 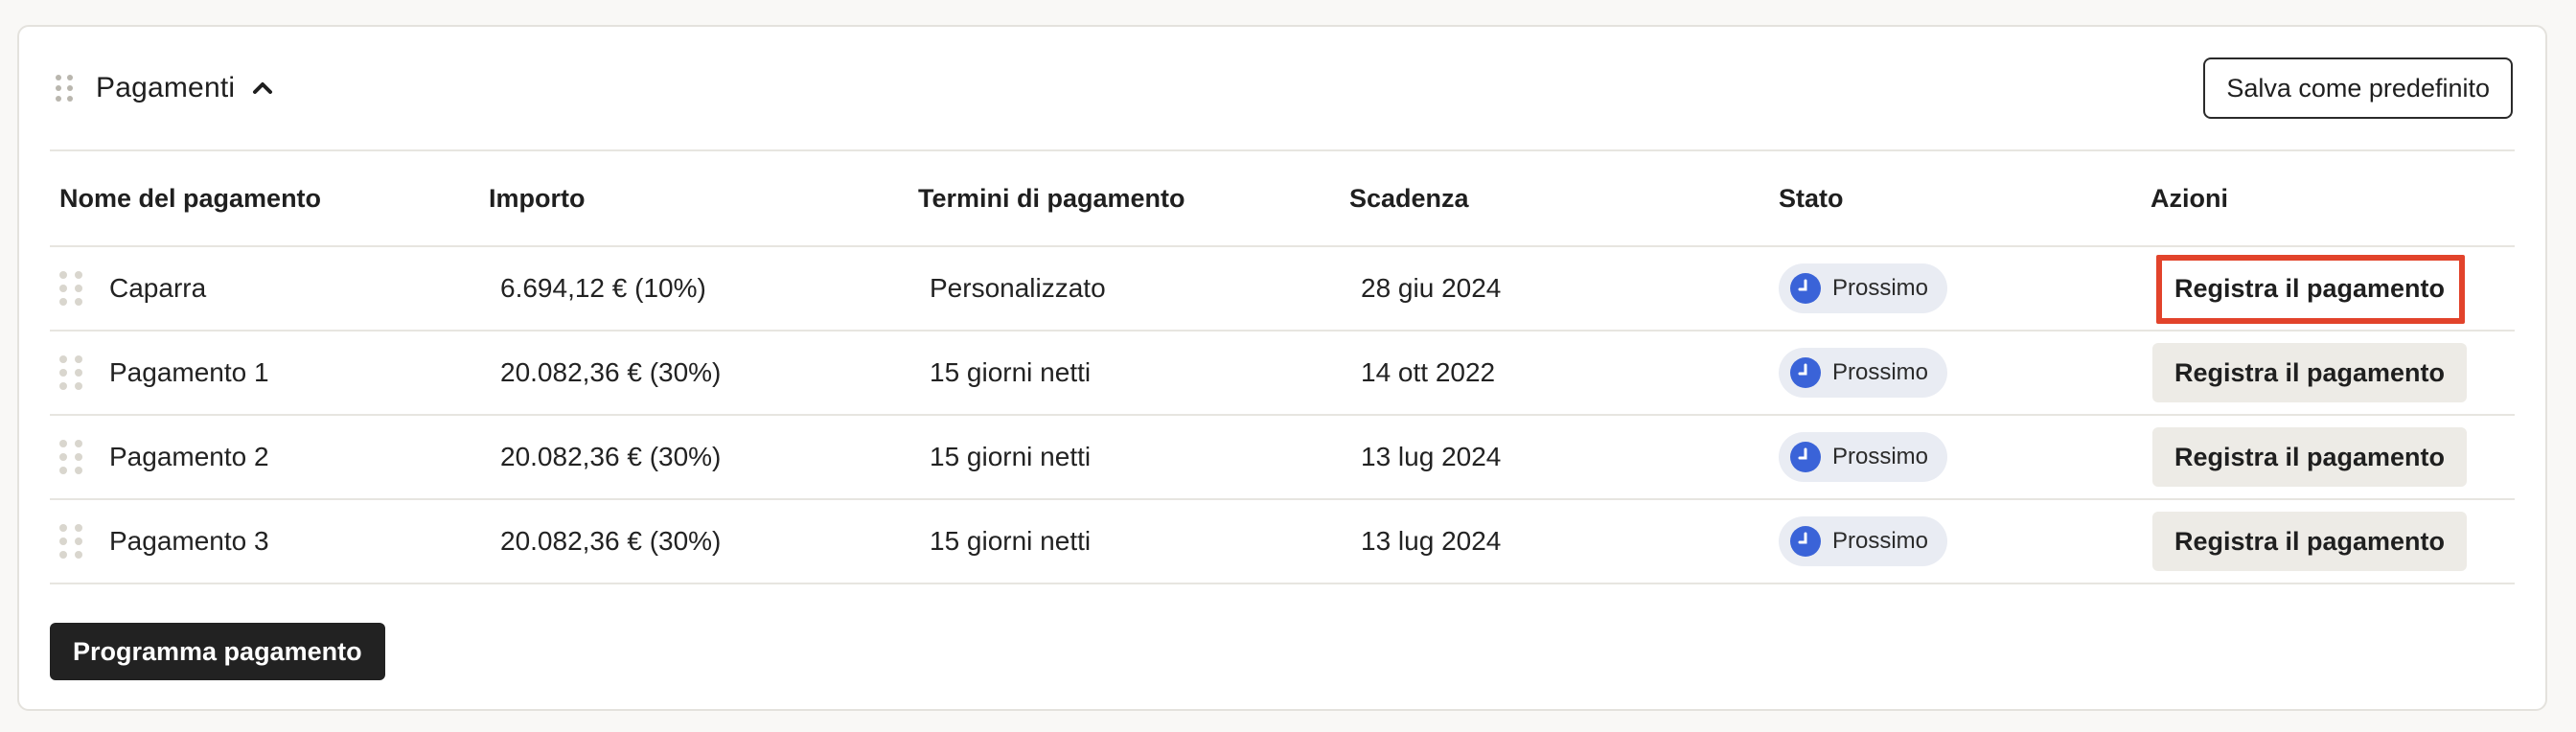 I want to click on column-header-status: Stato, so click(x=1811, y=198).